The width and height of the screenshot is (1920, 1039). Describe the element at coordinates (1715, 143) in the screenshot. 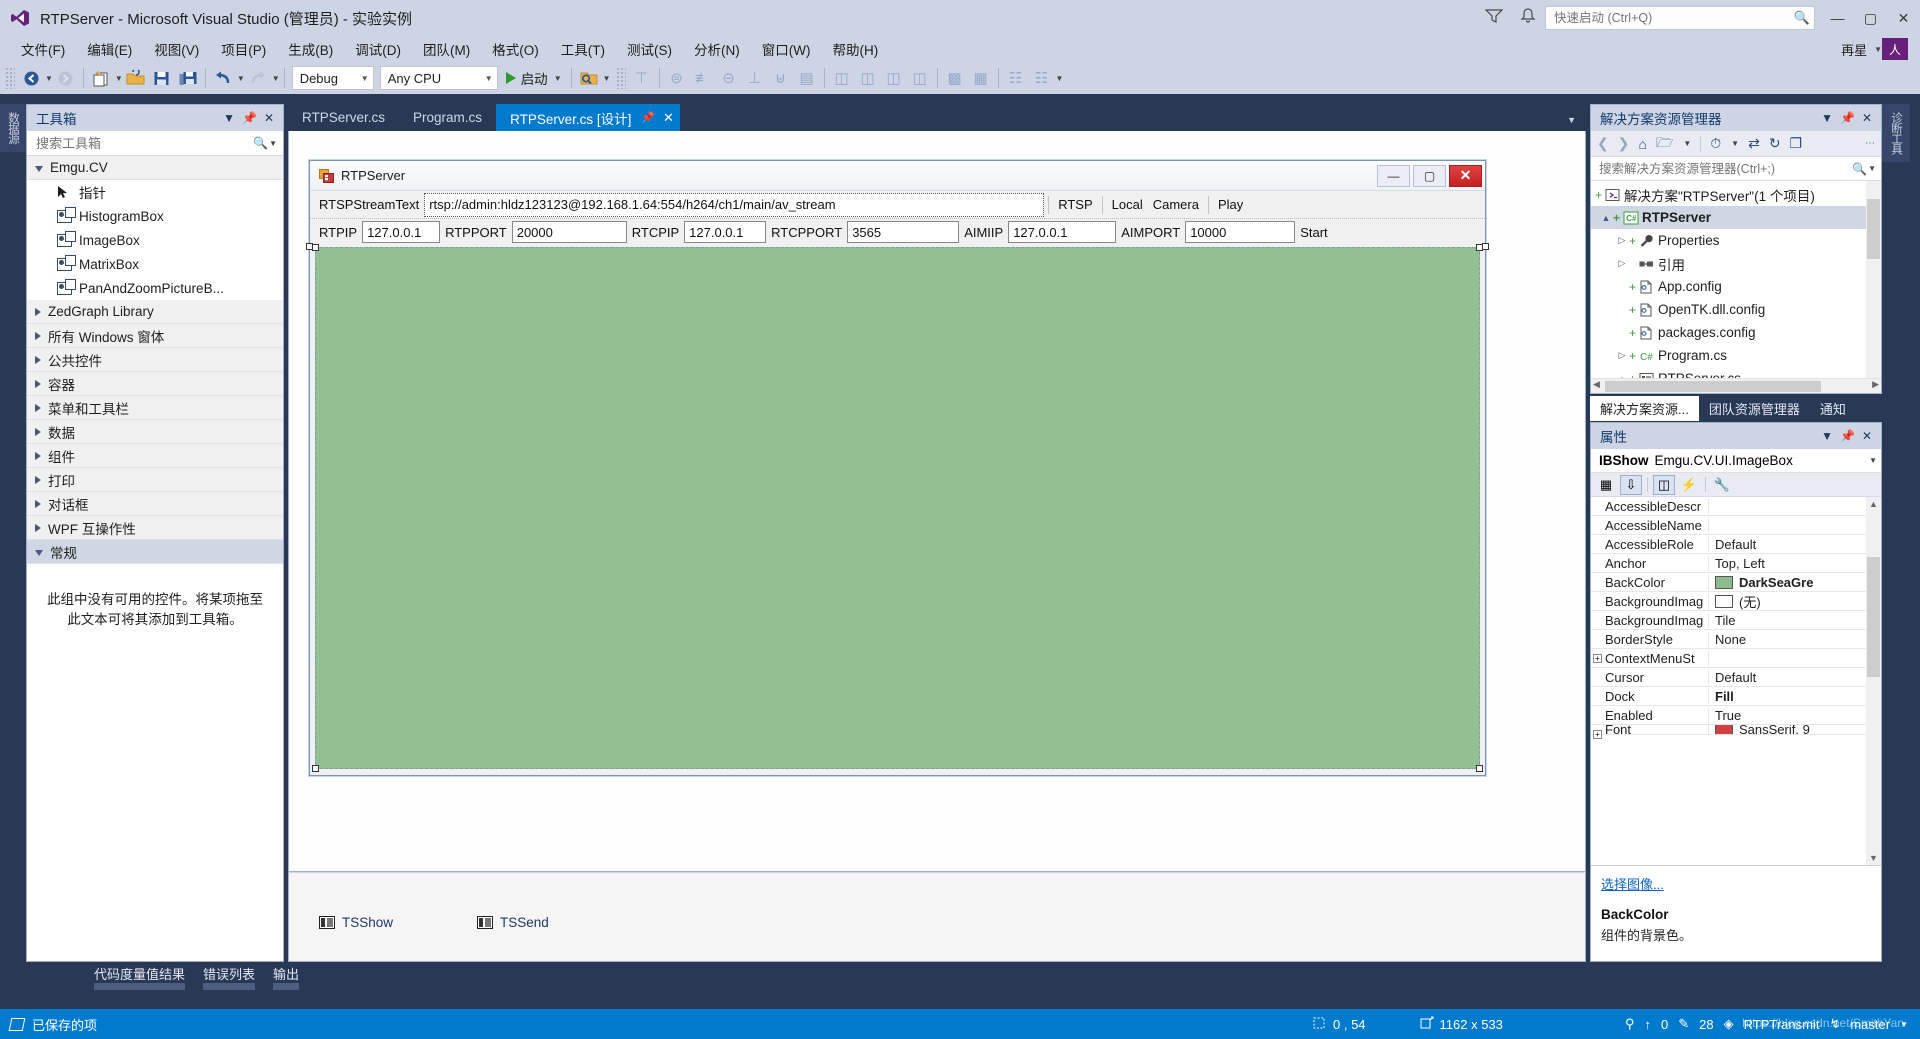

I see `pending-changes-icon: ⏱` at that location.